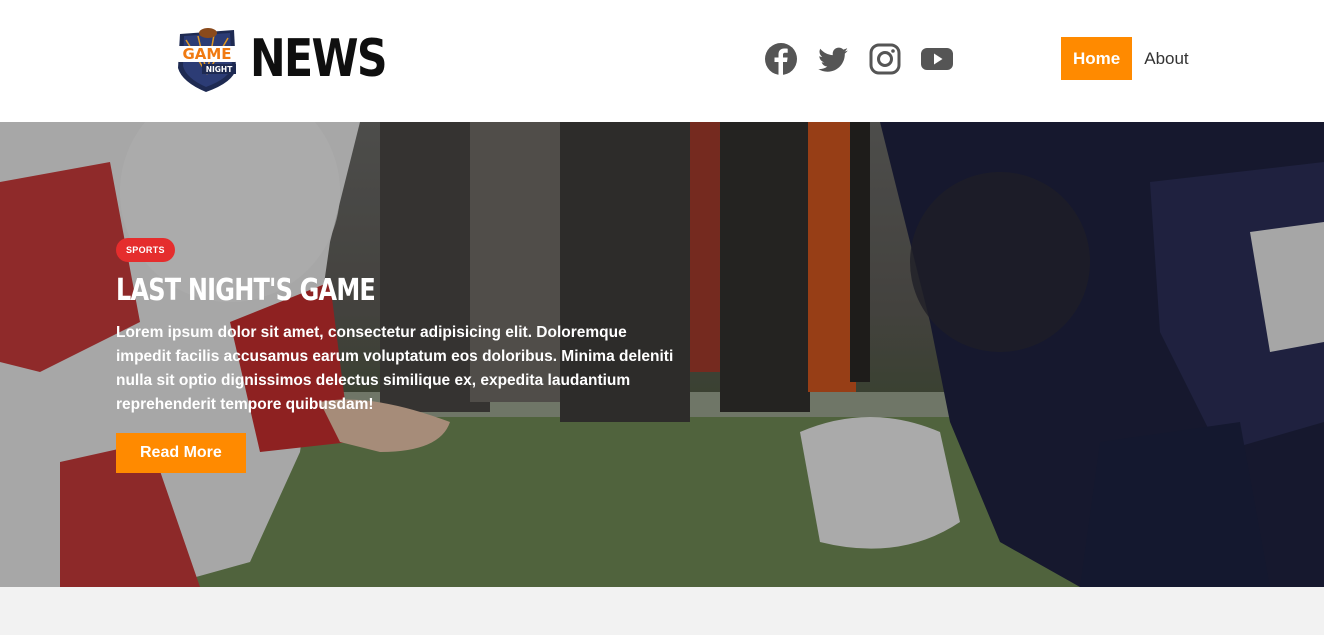 The width and height of the screenshot is (1324, 635). Describe the element at coordinates (1097, 58) in the screenshot. I see `nav-home-link: Home` at that location.